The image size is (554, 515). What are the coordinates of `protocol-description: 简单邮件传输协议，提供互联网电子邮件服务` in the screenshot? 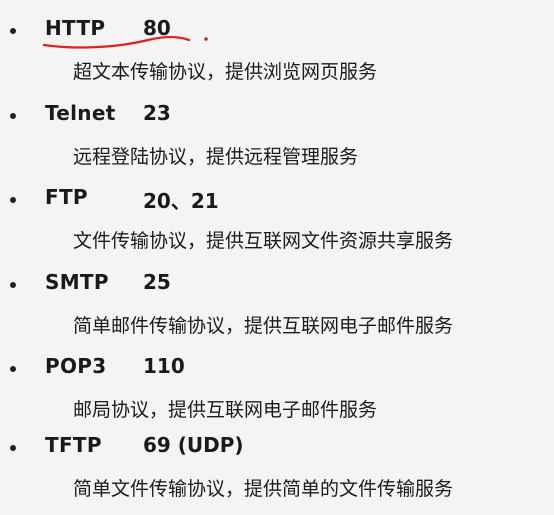 It's located at (263, 326).